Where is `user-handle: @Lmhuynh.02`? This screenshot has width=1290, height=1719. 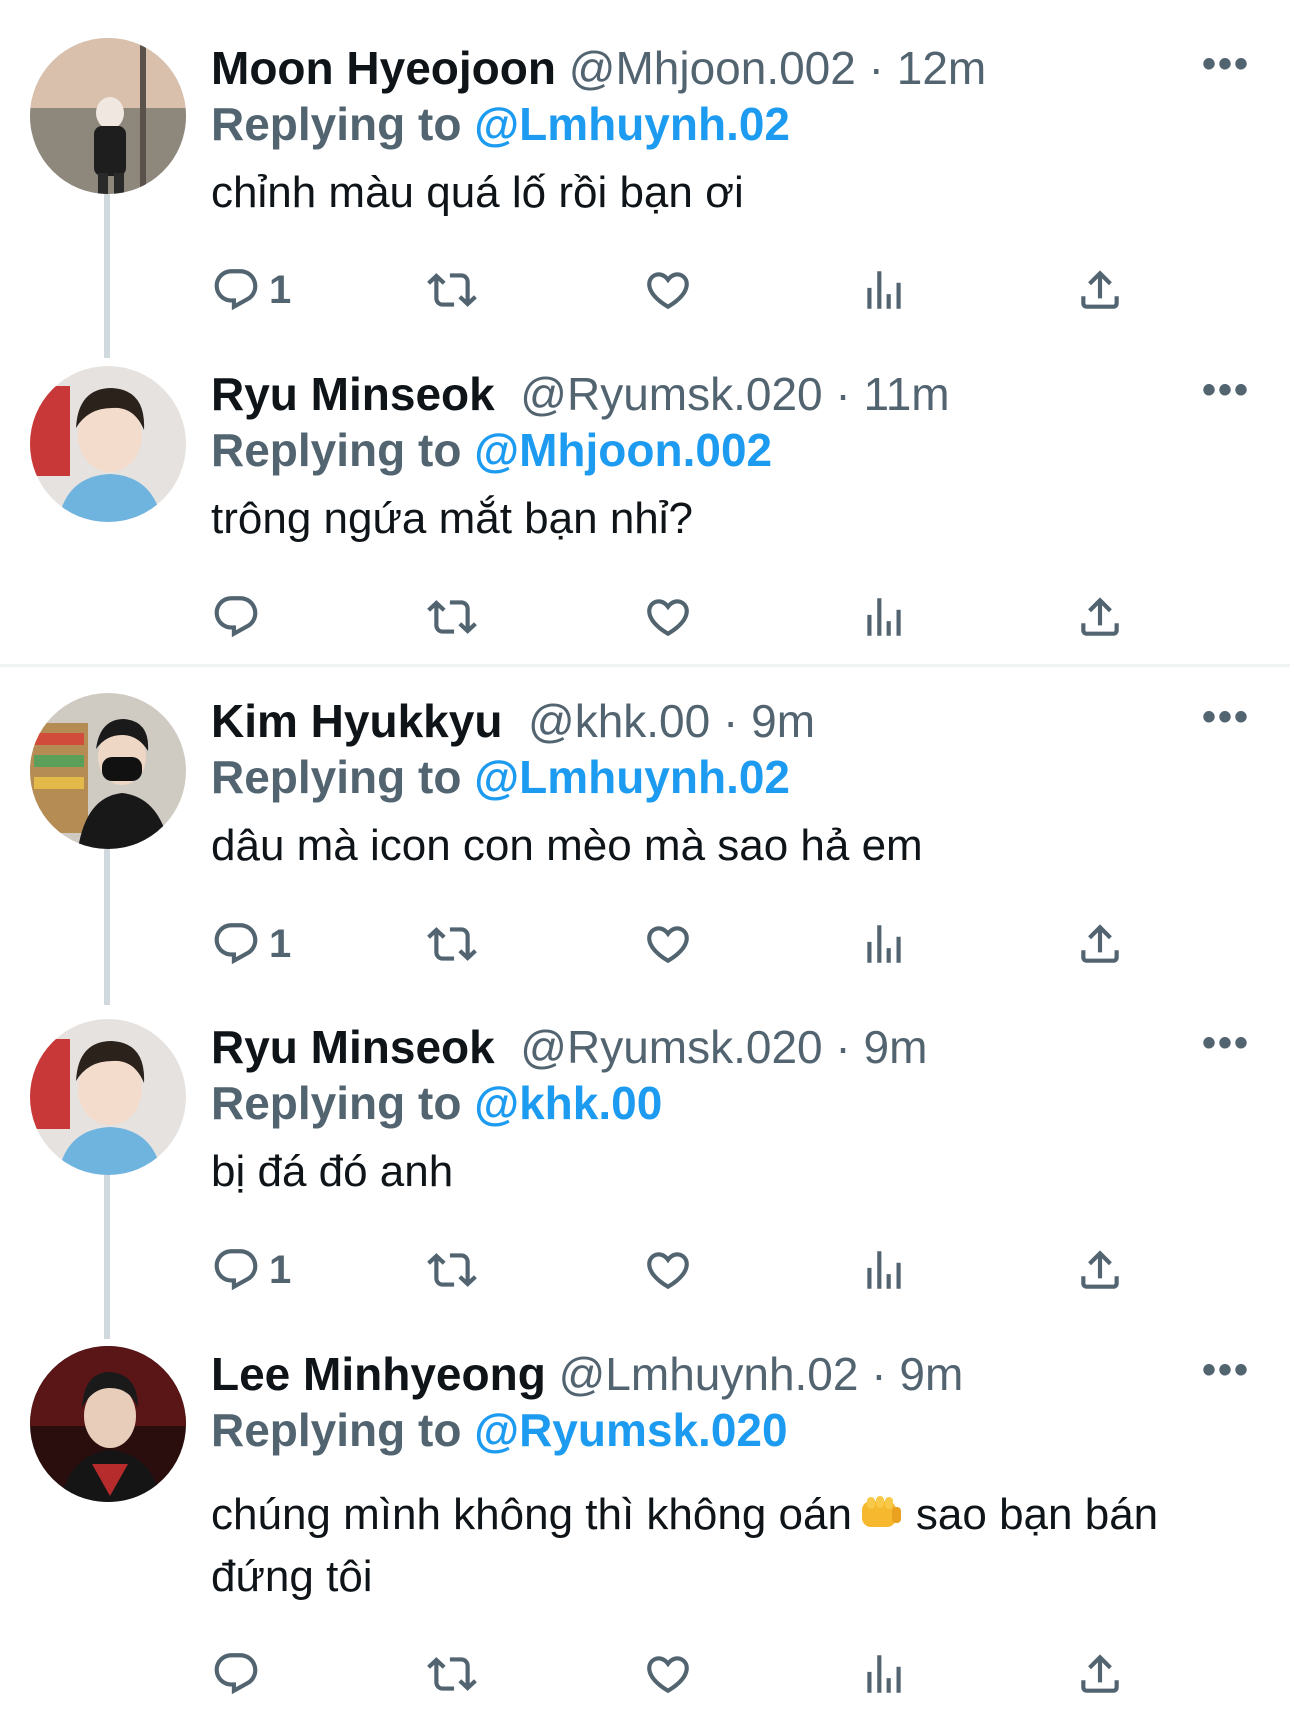
user-handle: @Lmhuynh.02 is located at coordinates (709, 1374).